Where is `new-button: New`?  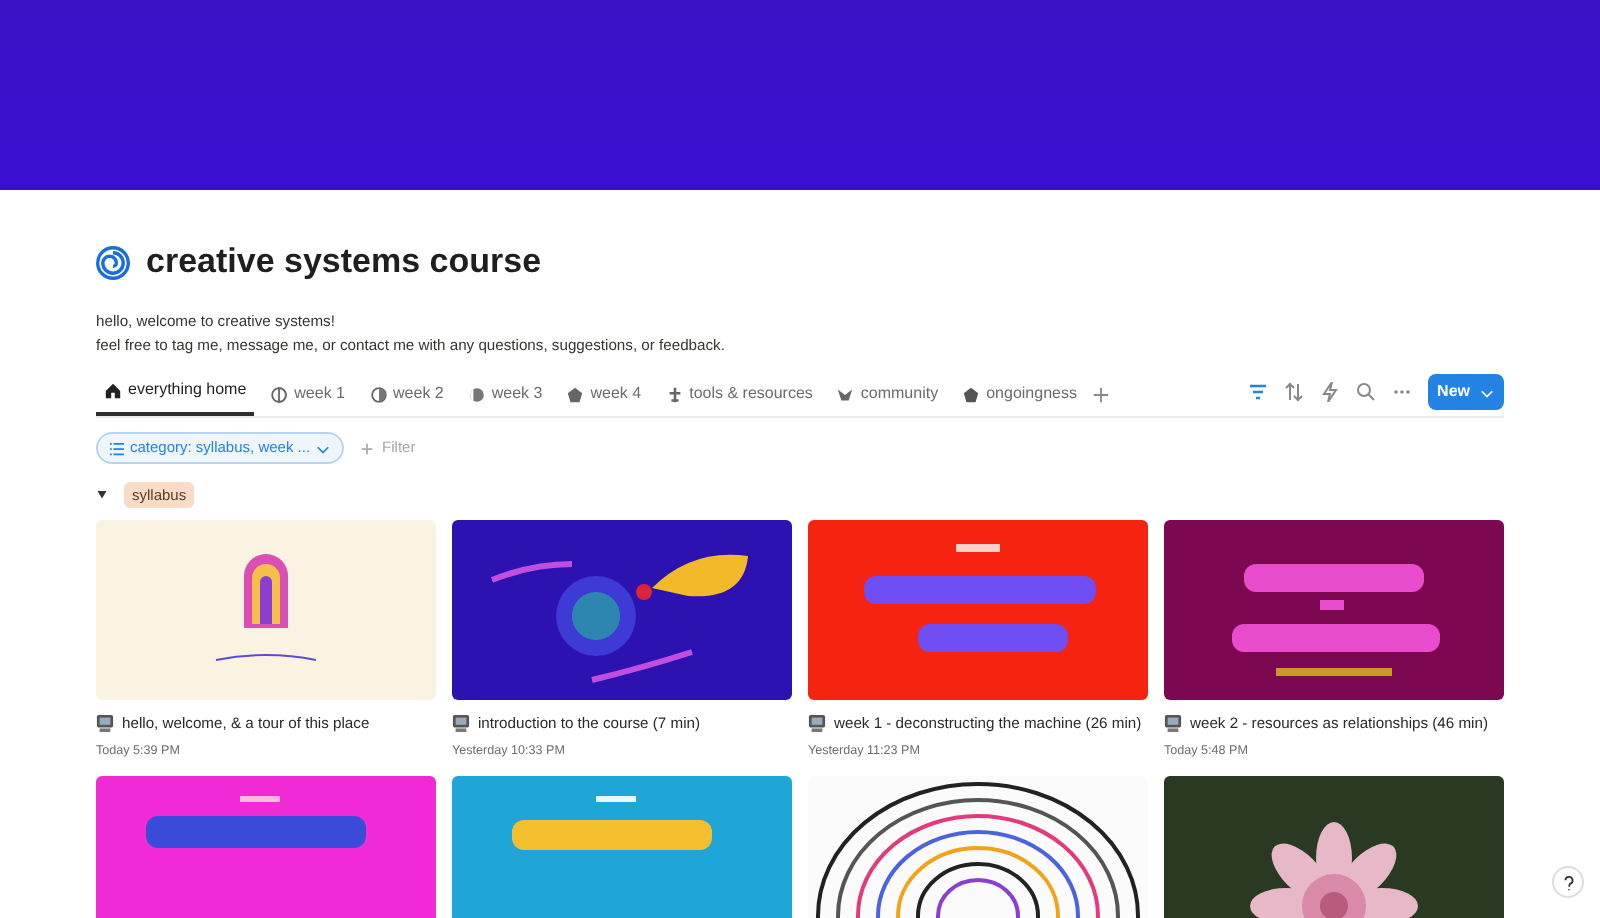
new-button: New is located at coordinates (1465, 392).